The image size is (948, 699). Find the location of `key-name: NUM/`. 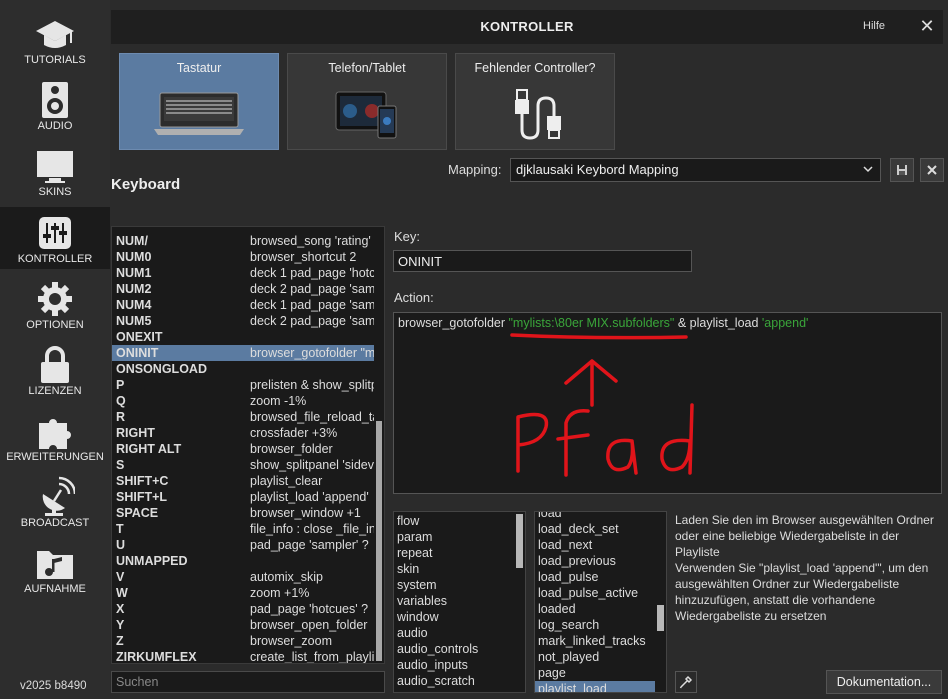

key-name: NUM/ is located at coordinates (132, 241).